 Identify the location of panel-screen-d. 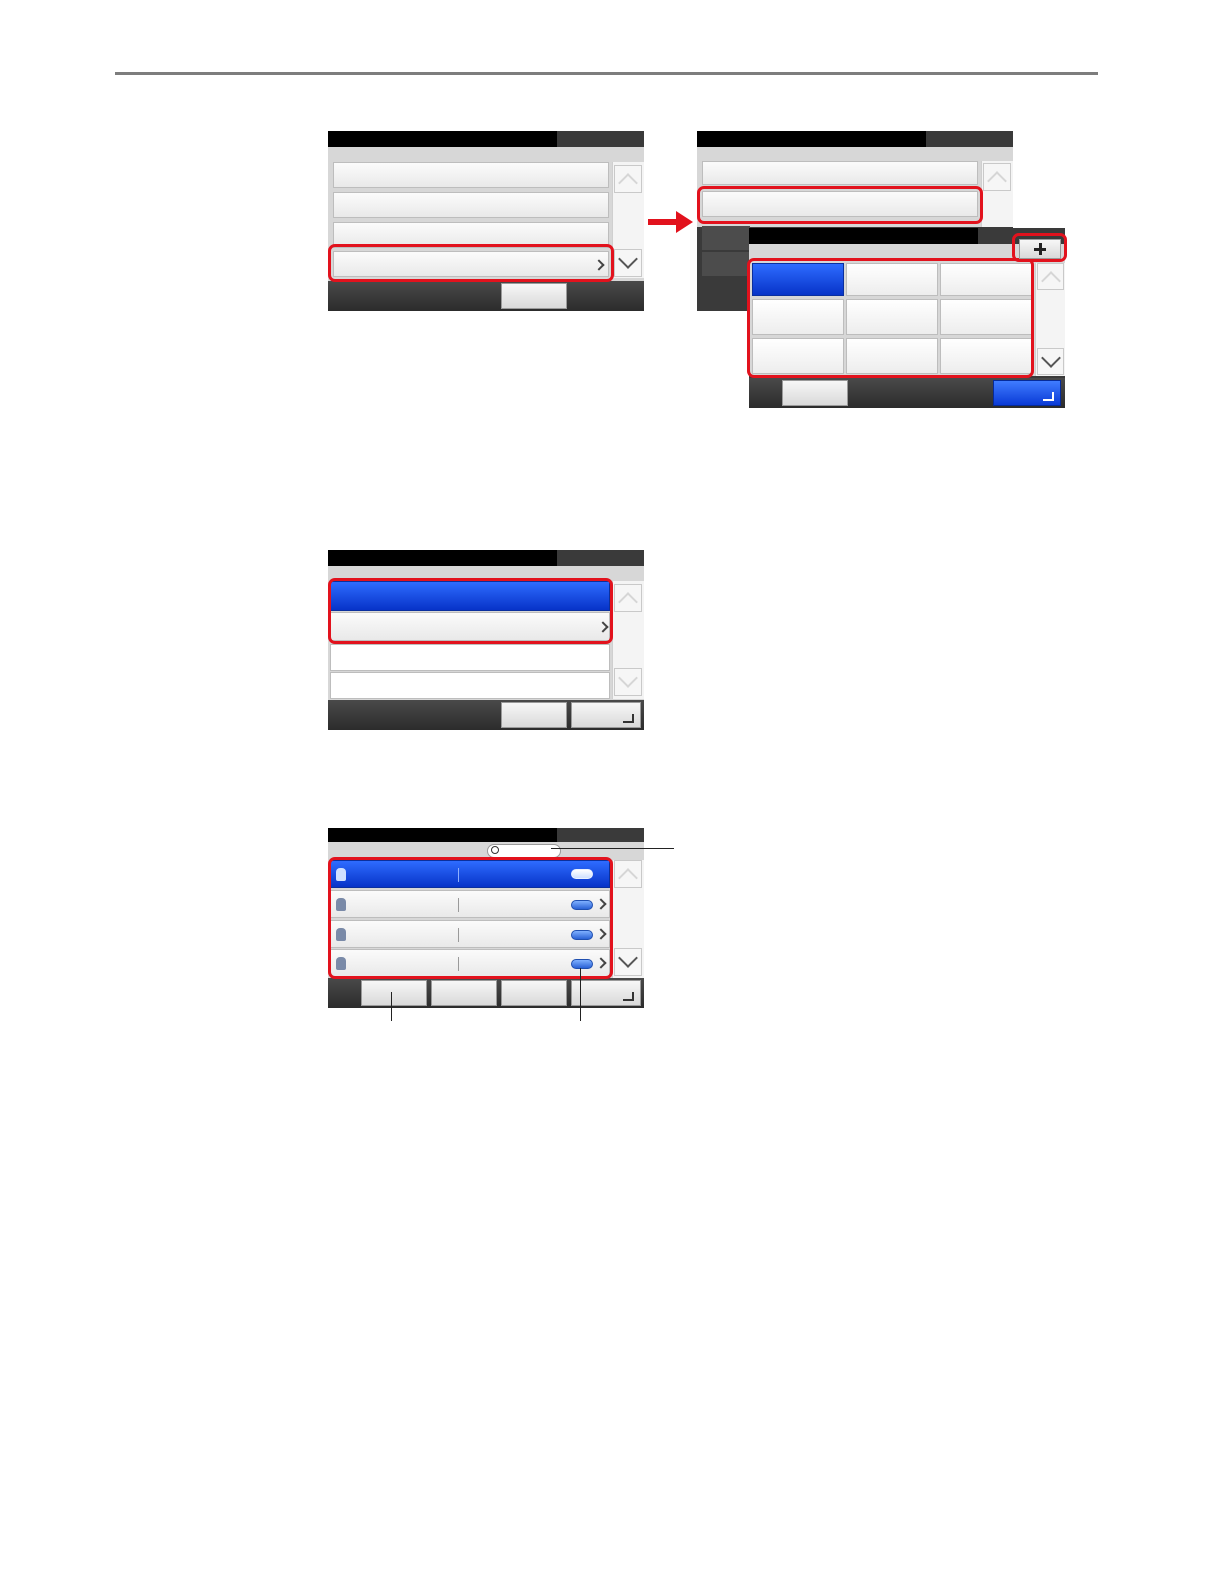
(486, 918).